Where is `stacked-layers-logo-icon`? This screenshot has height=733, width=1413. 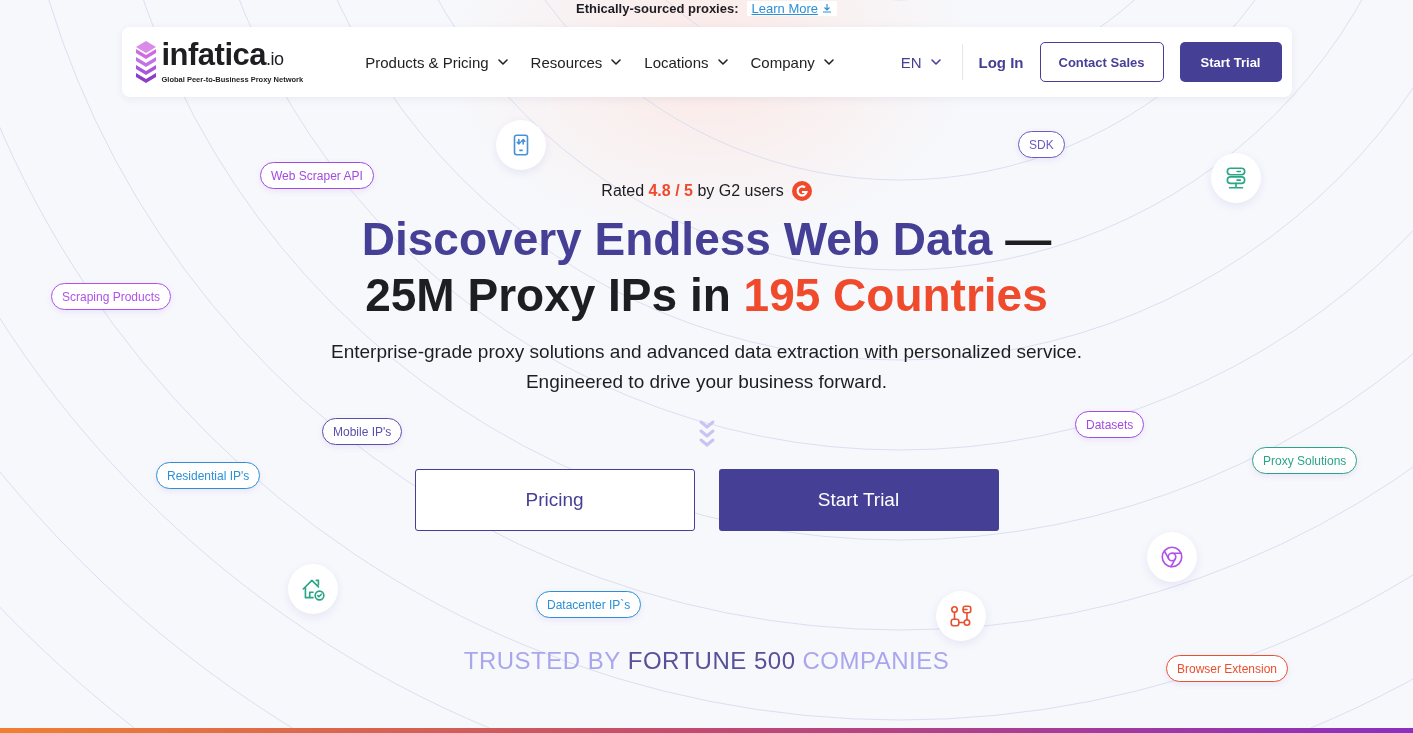
stacked-layers-logo-icon is located at coordinates (145, 62).